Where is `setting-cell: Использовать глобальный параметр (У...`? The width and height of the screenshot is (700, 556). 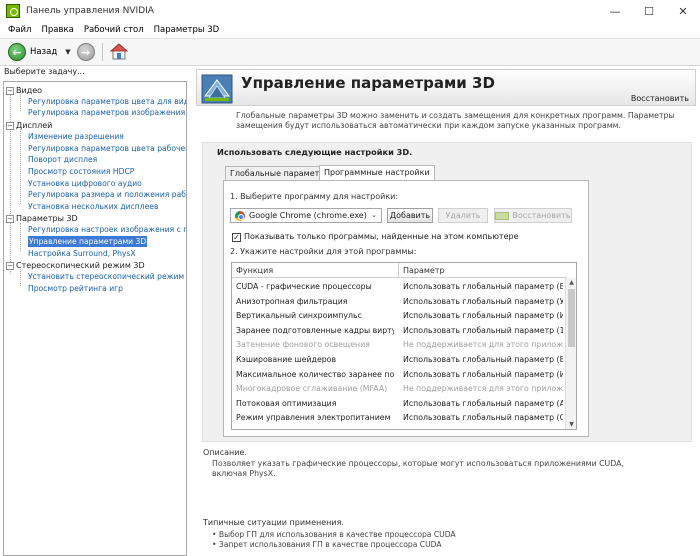
setting-cell: Использовать глобальный параметр (У... is located at coordinates (483, 302).